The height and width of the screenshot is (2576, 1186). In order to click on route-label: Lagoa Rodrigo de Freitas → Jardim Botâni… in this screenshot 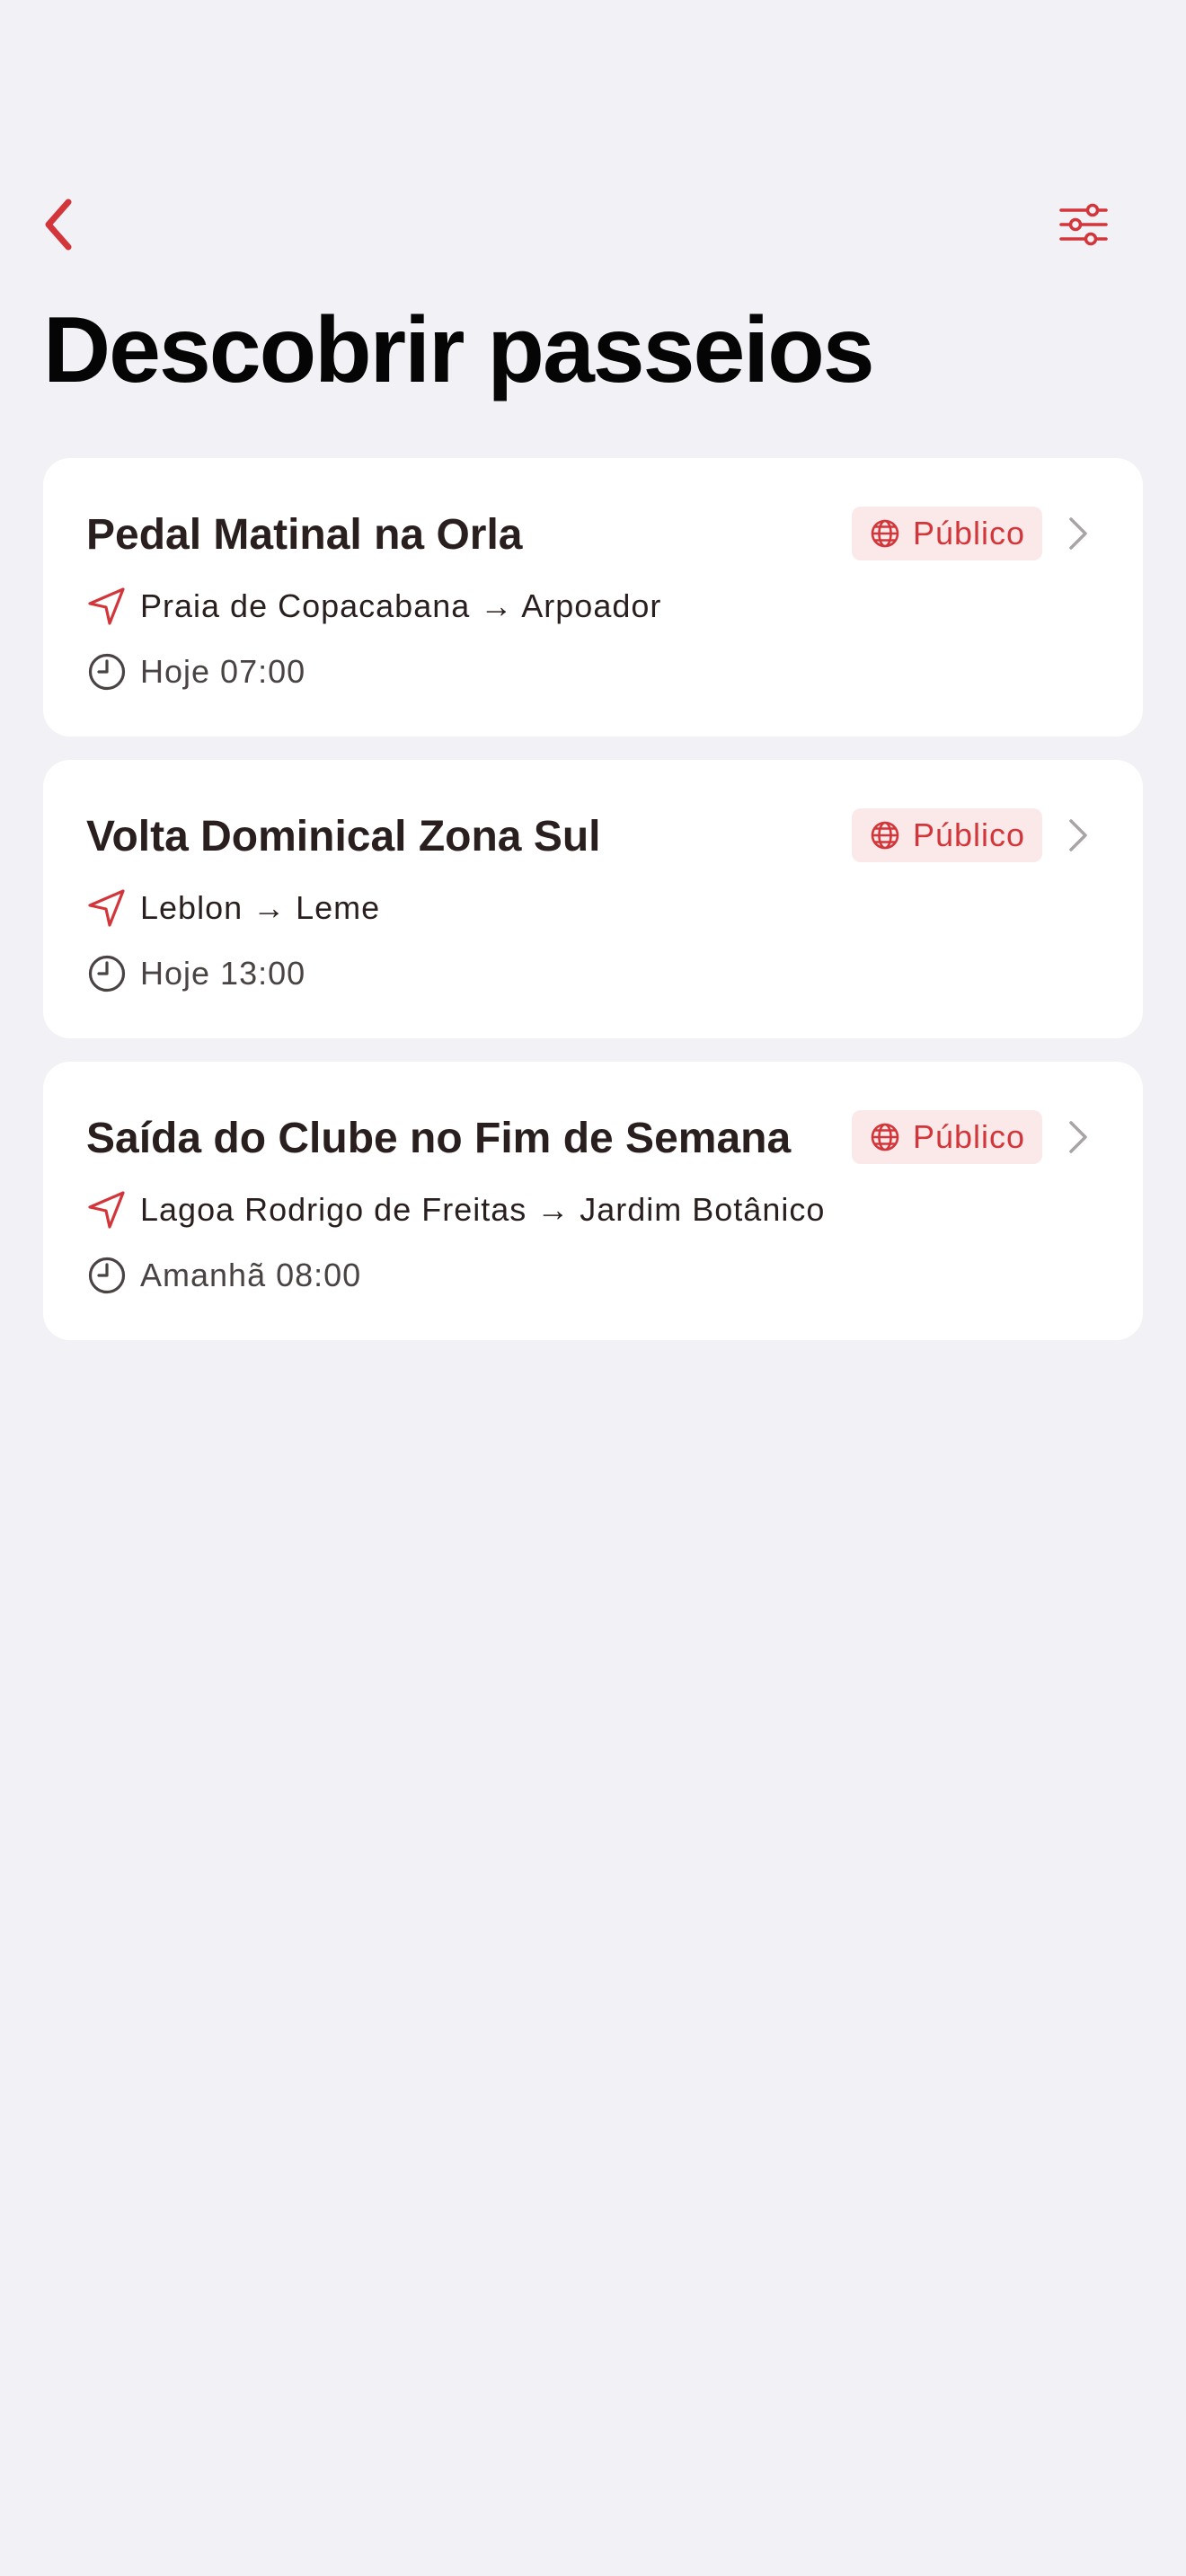, I will do `click(483, 1209)`.